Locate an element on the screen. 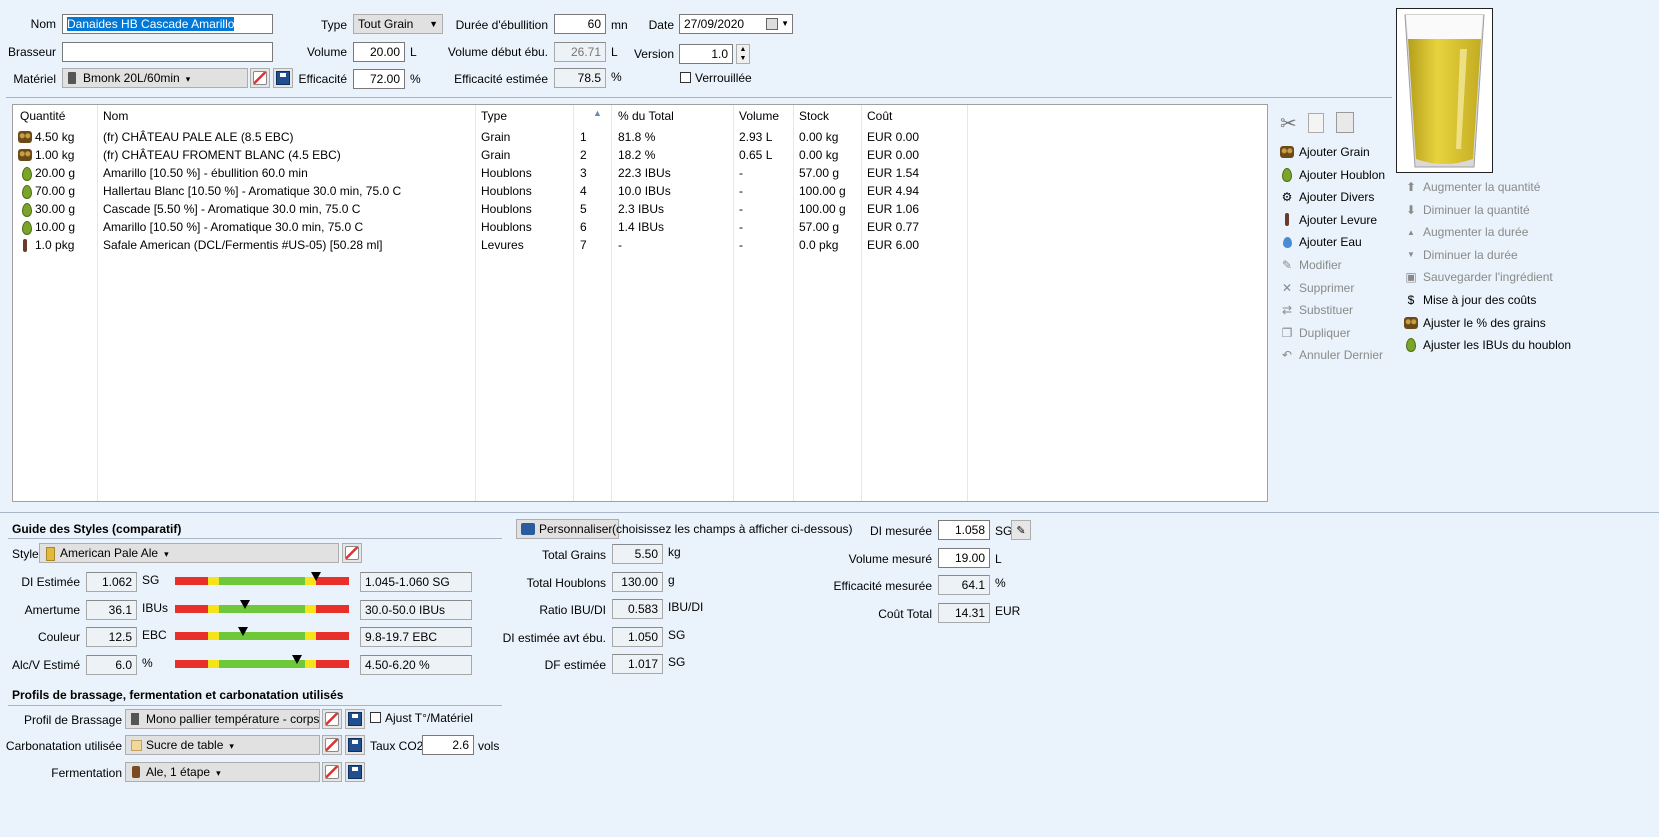 This screenshot has height=837, width=1659. measured-value: 19.00 is located at coordinates (964, 557).